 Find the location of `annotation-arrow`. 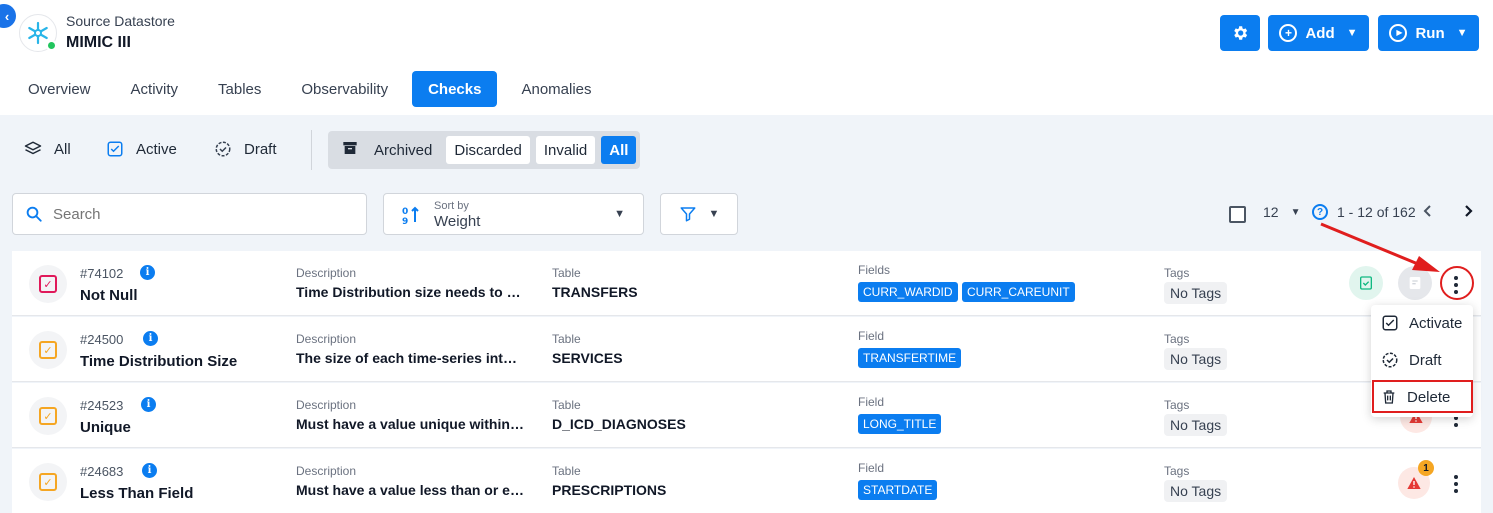

annotation-arrow is located at coordinates (1380, 247).